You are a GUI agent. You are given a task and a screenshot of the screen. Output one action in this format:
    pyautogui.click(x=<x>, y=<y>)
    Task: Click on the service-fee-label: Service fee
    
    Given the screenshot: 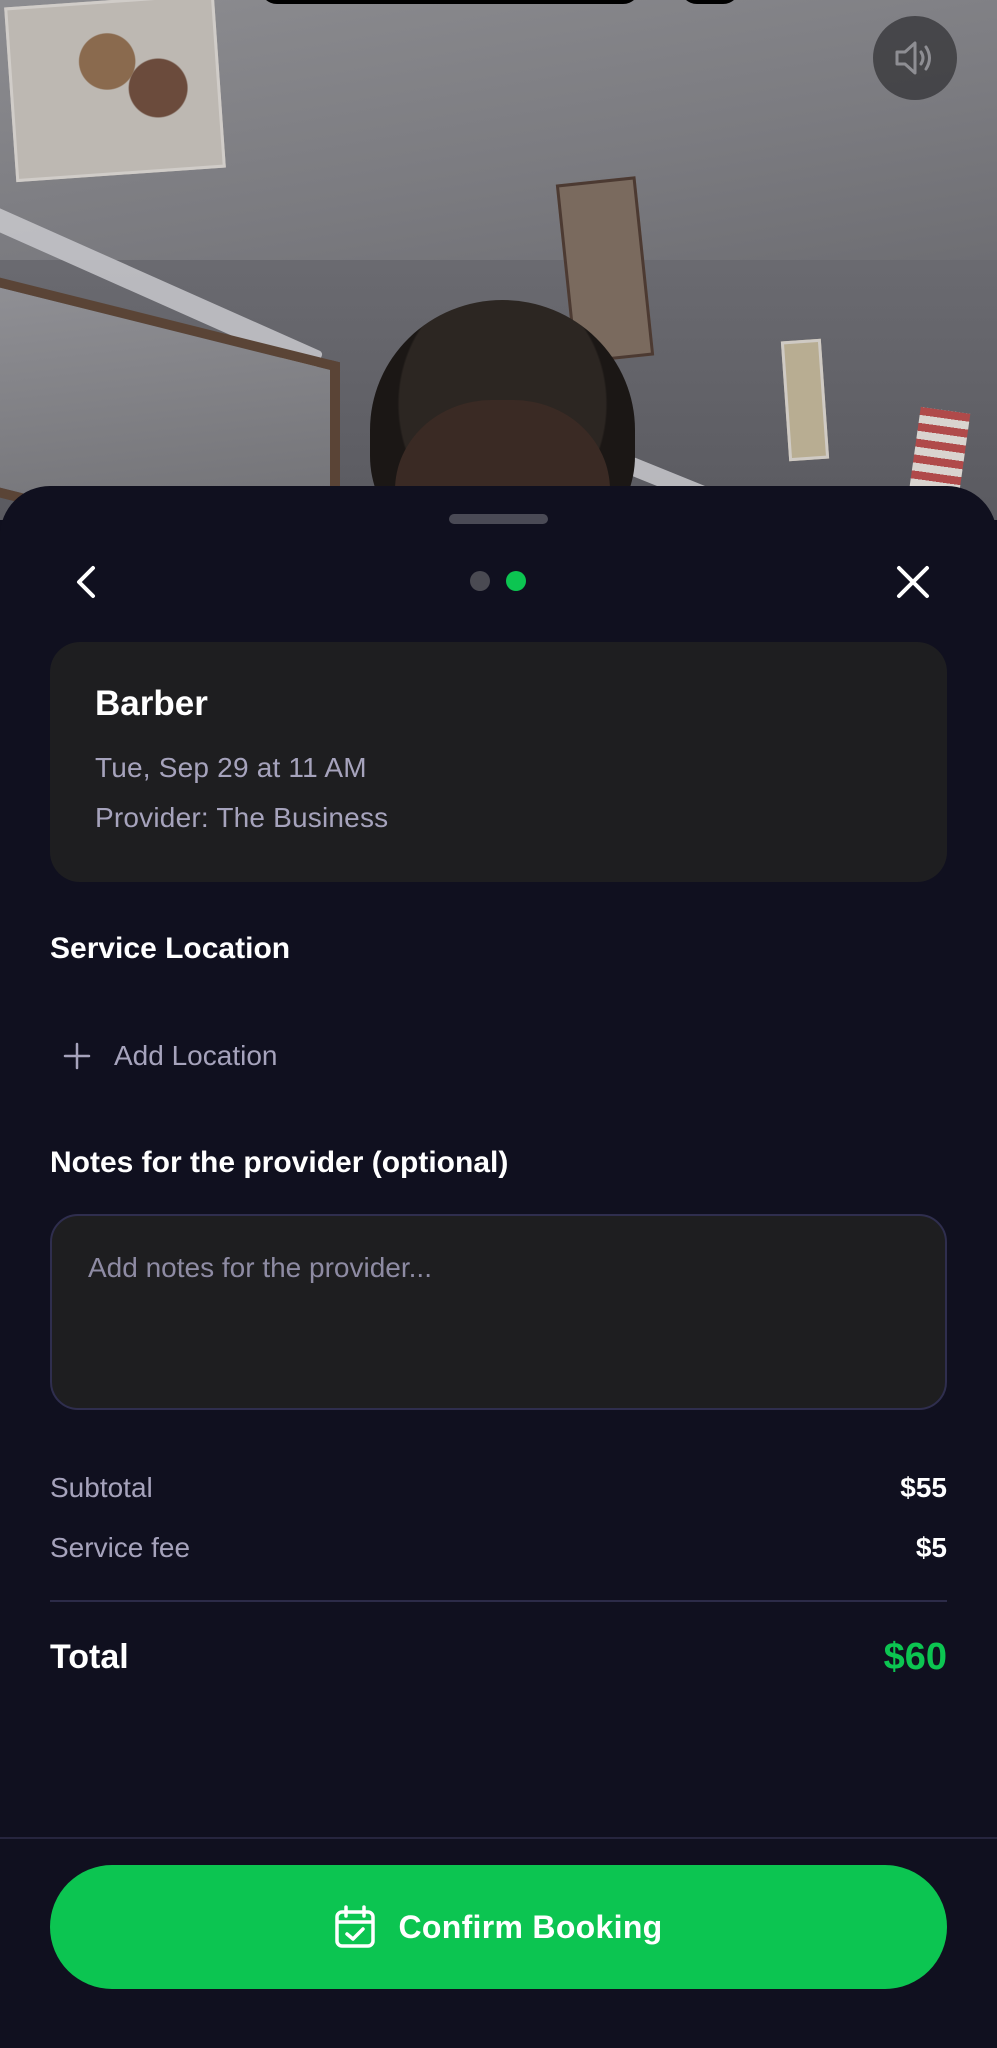 What is the action you would take?
    pyautogui.click(x=120, y=1547)
    